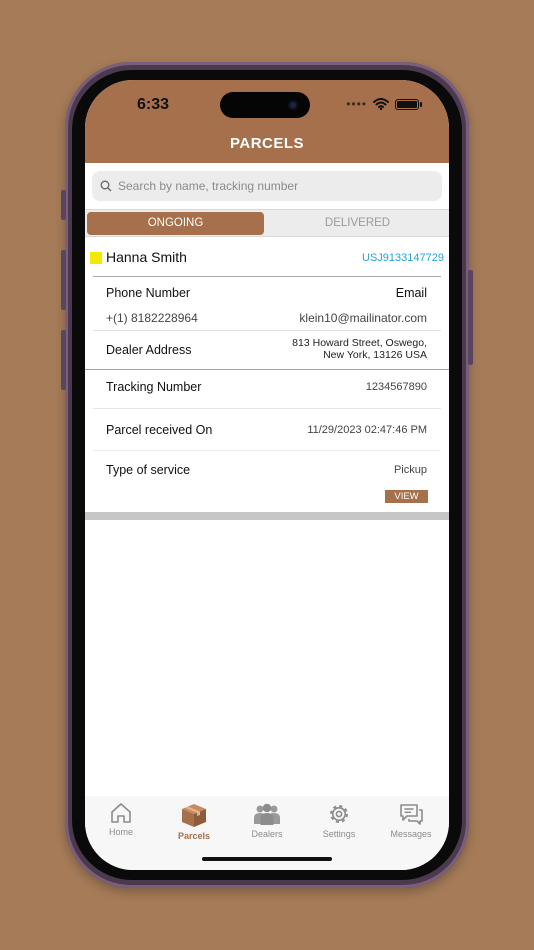 This screenshot has width=534, height=950. Describe the element at coordinates (154, 387) in the screenshot. I see `tracking-number-label: Tracking Number` at that location.